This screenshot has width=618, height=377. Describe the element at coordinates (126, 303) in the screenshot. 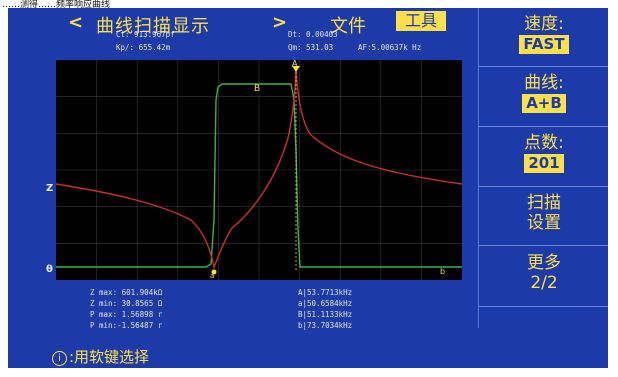

I see `stat-z-min: Z min: 30.8565 Ω` at that location.